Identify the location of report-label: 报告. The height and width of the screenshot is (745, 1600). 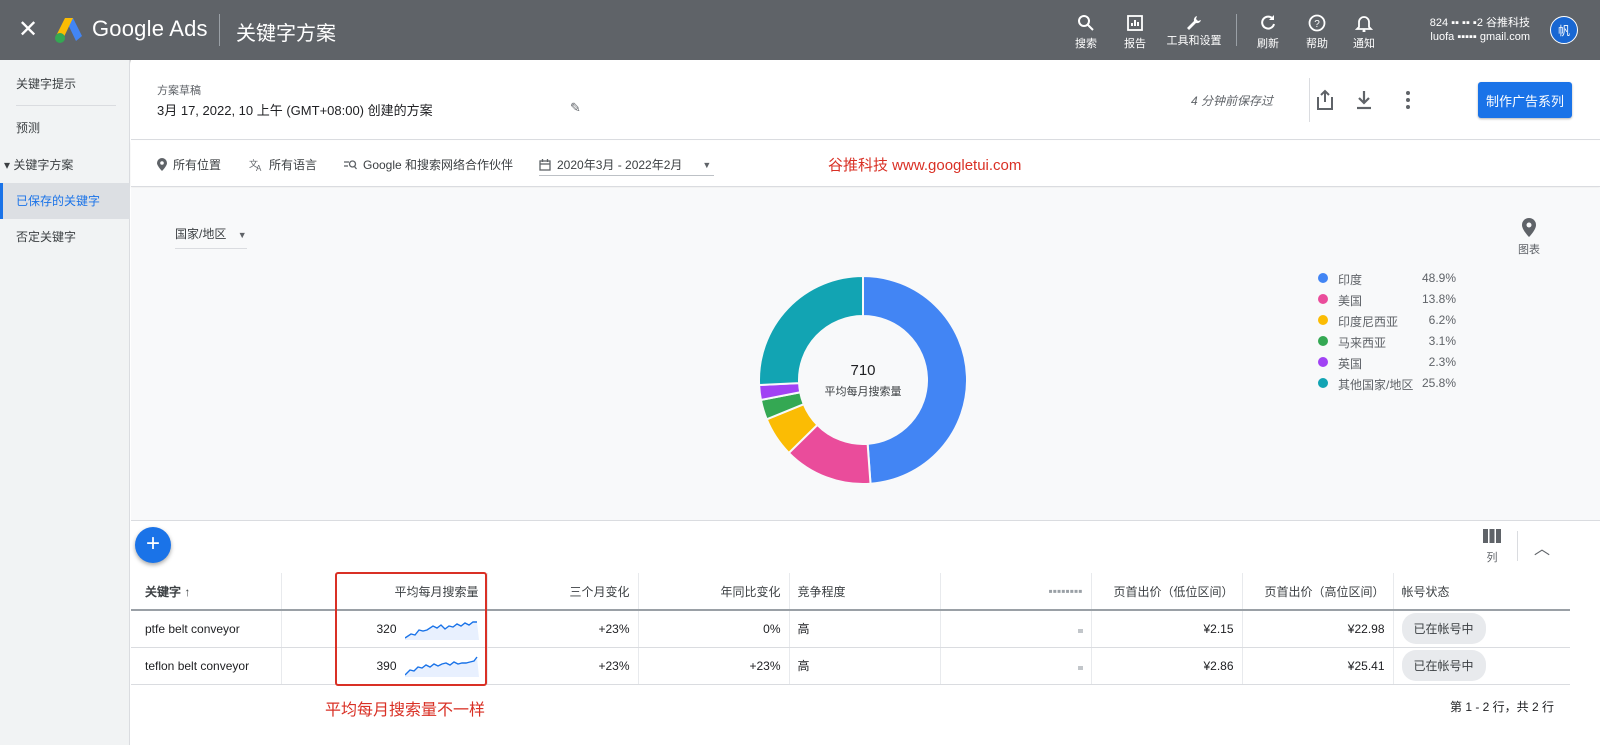
(1135, 44).